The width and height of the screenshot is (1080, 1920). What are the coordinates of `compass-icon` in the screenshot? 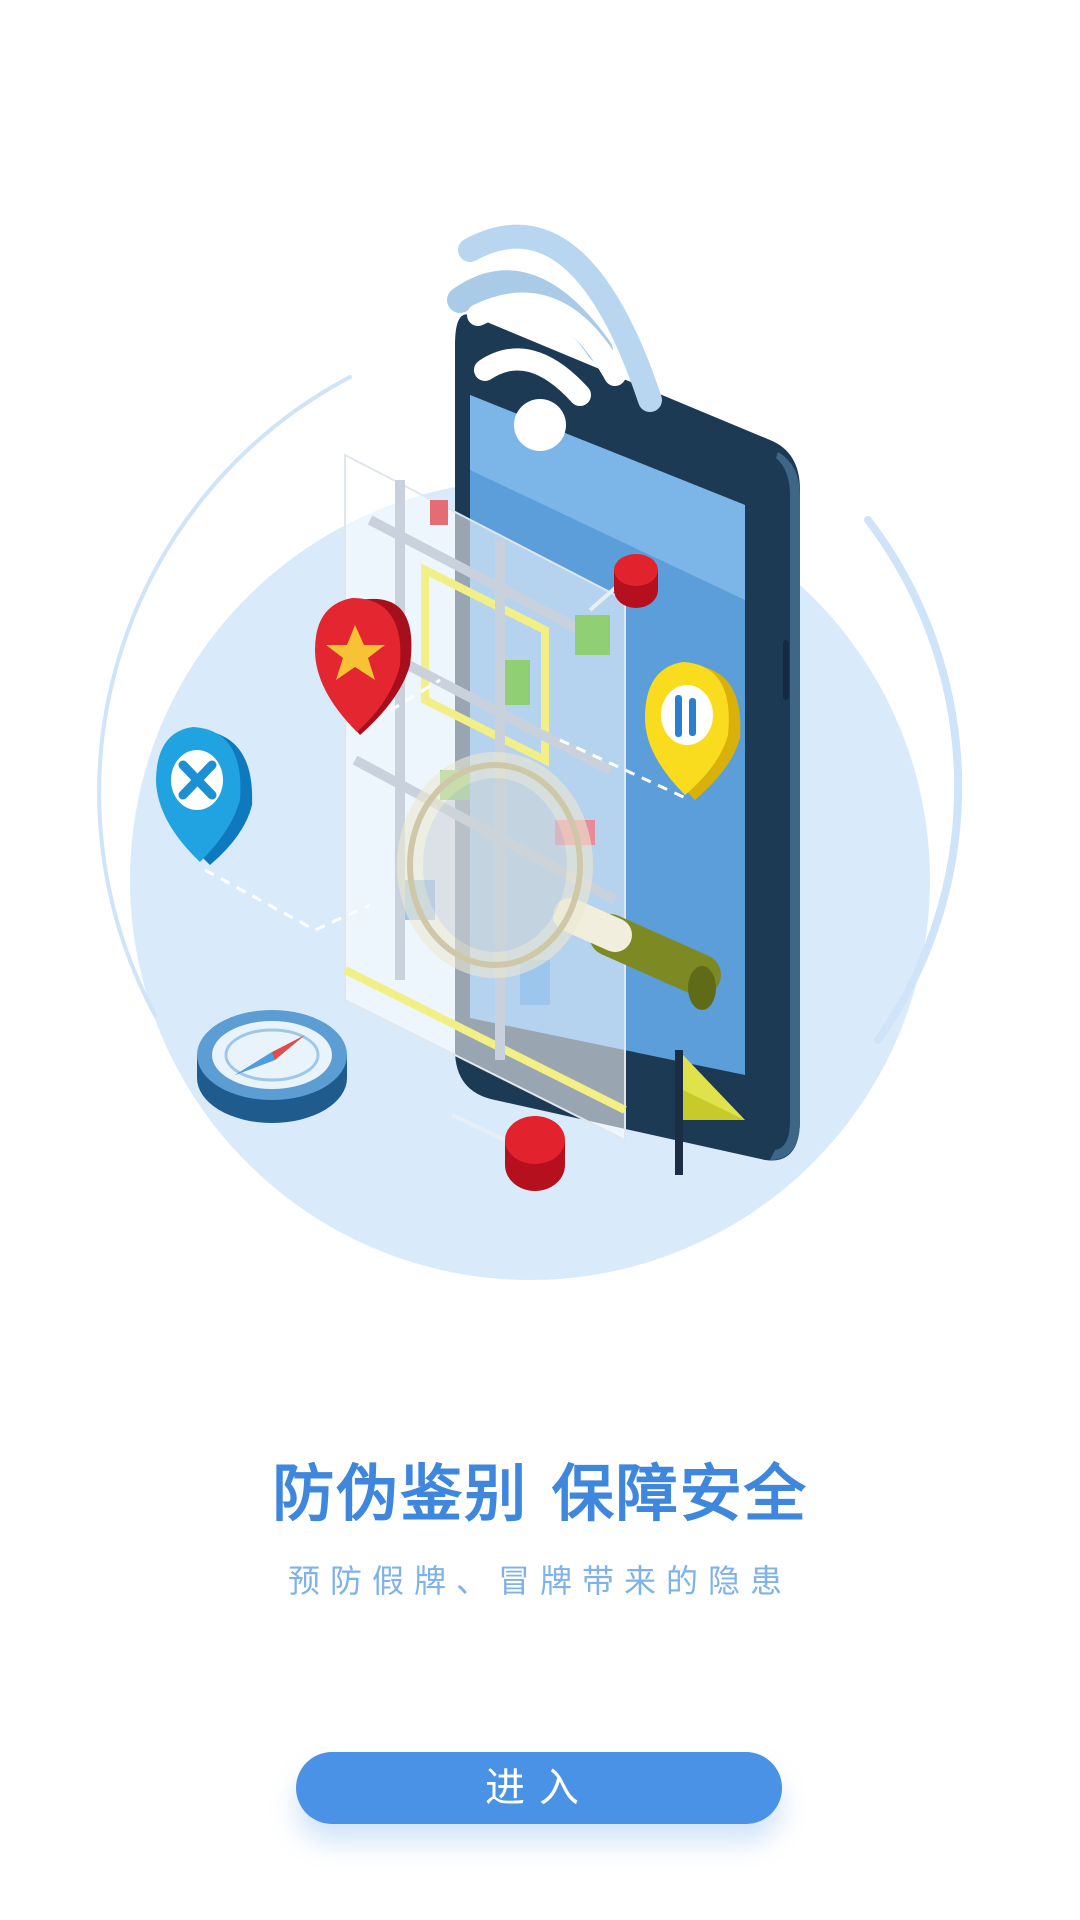 It's located at (272, 1066).